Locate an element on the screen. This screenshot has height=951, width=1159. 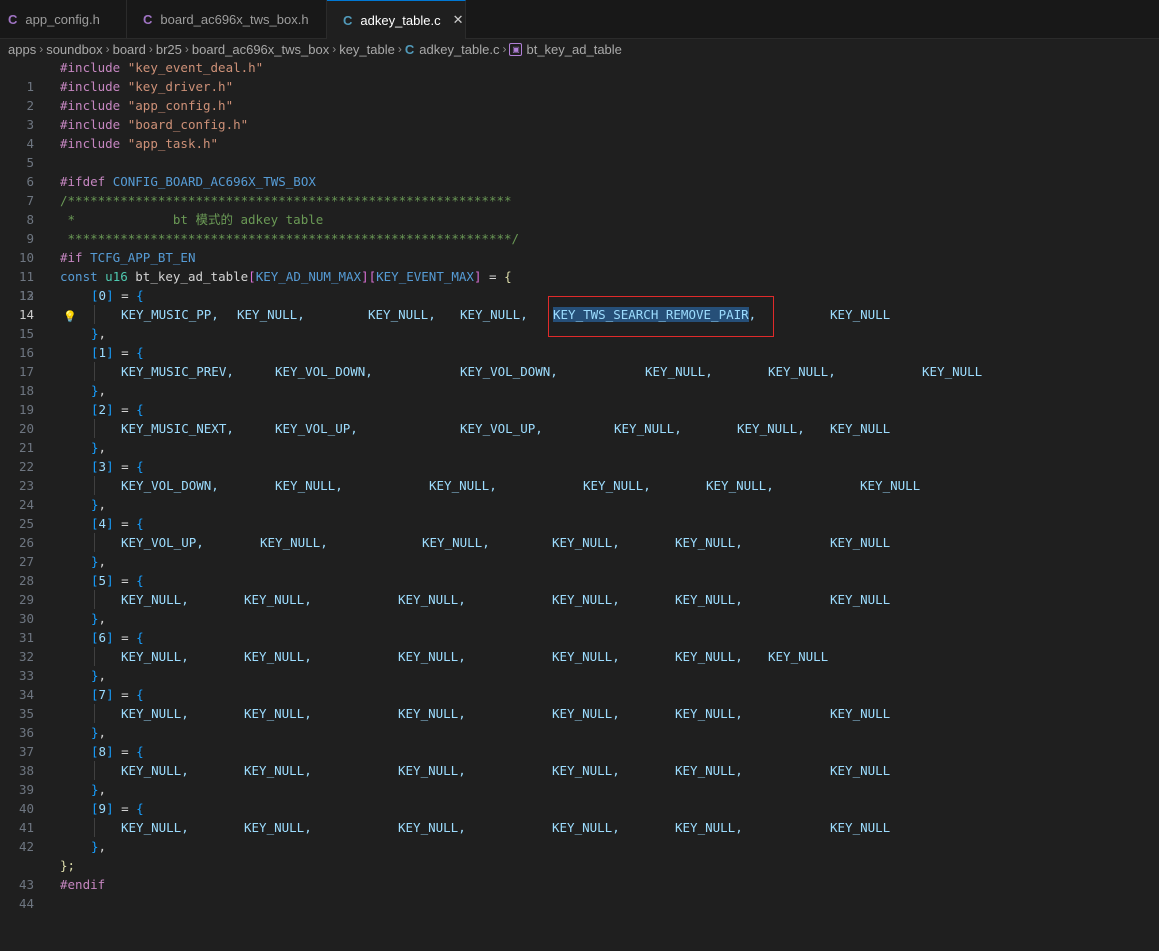
key-value: KEY_MUSIC_PREV, is located at coordinates (177, 371).